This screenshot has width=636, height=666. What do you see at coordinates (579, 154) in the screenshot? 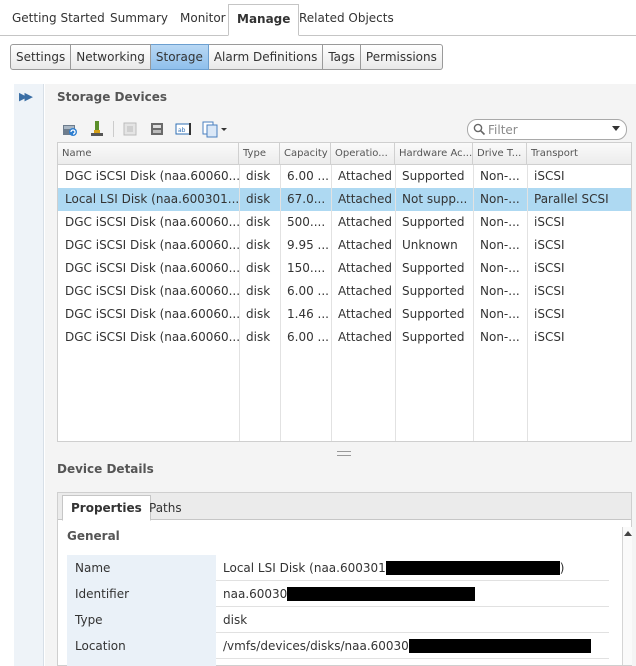
I see `column-header-transport: Transport` at bounding box center [579, 154].